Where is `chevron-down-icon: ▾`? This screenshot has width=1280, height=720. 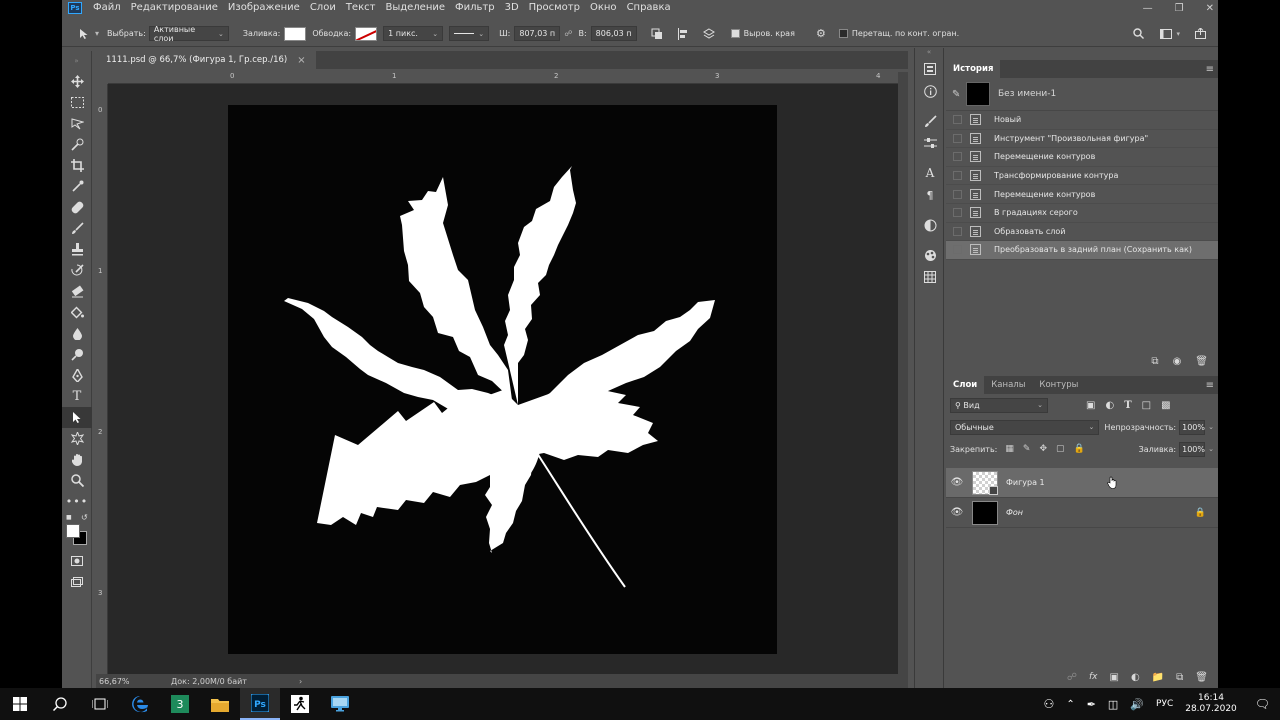 chevron-down-icon: ▾ is located at coordinates (1178, 34).